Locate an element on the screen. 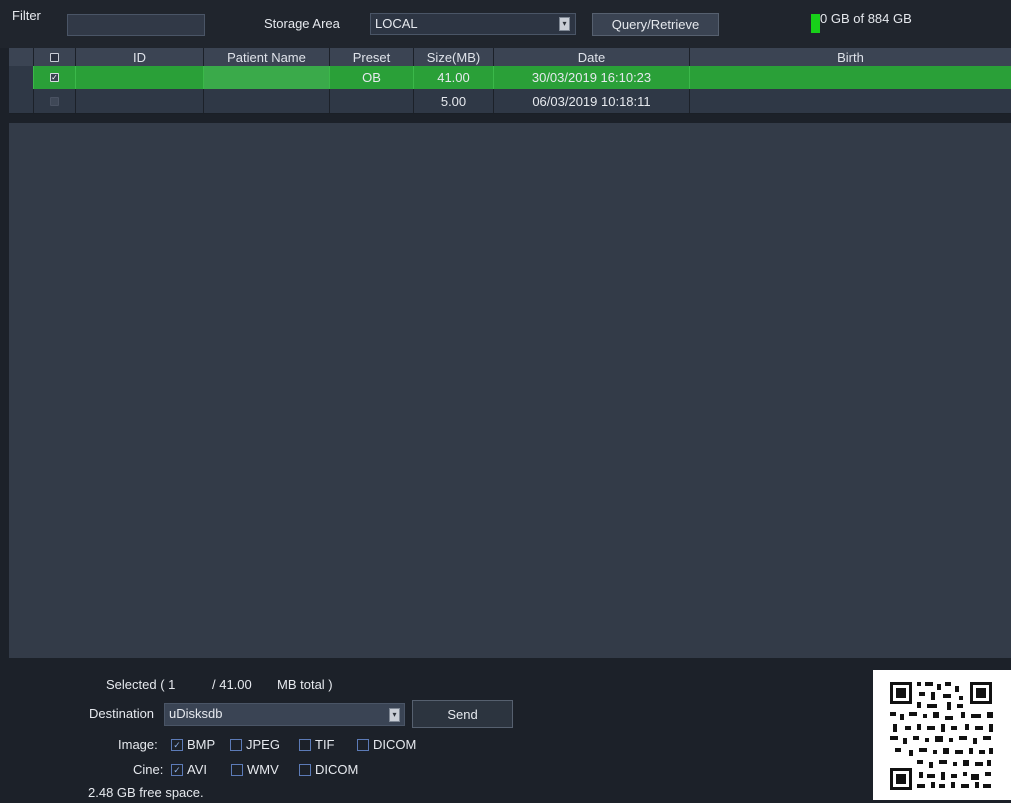  select-all-cell is located at coordinates (55, 57).